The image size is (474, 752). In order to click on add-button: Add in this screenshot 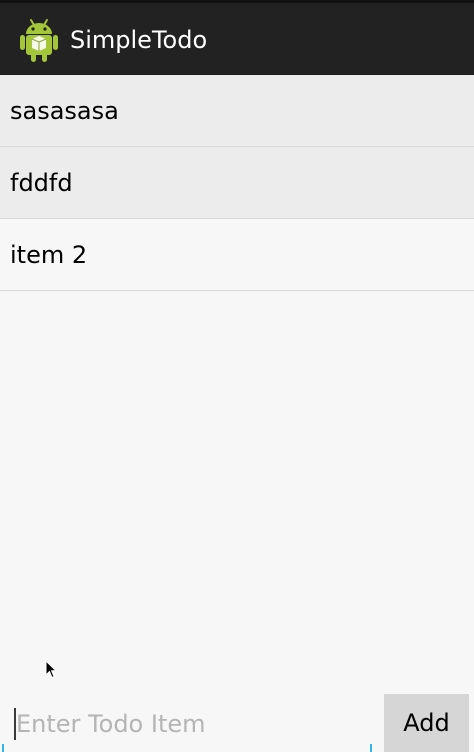, I will do `click(426, 723)`.